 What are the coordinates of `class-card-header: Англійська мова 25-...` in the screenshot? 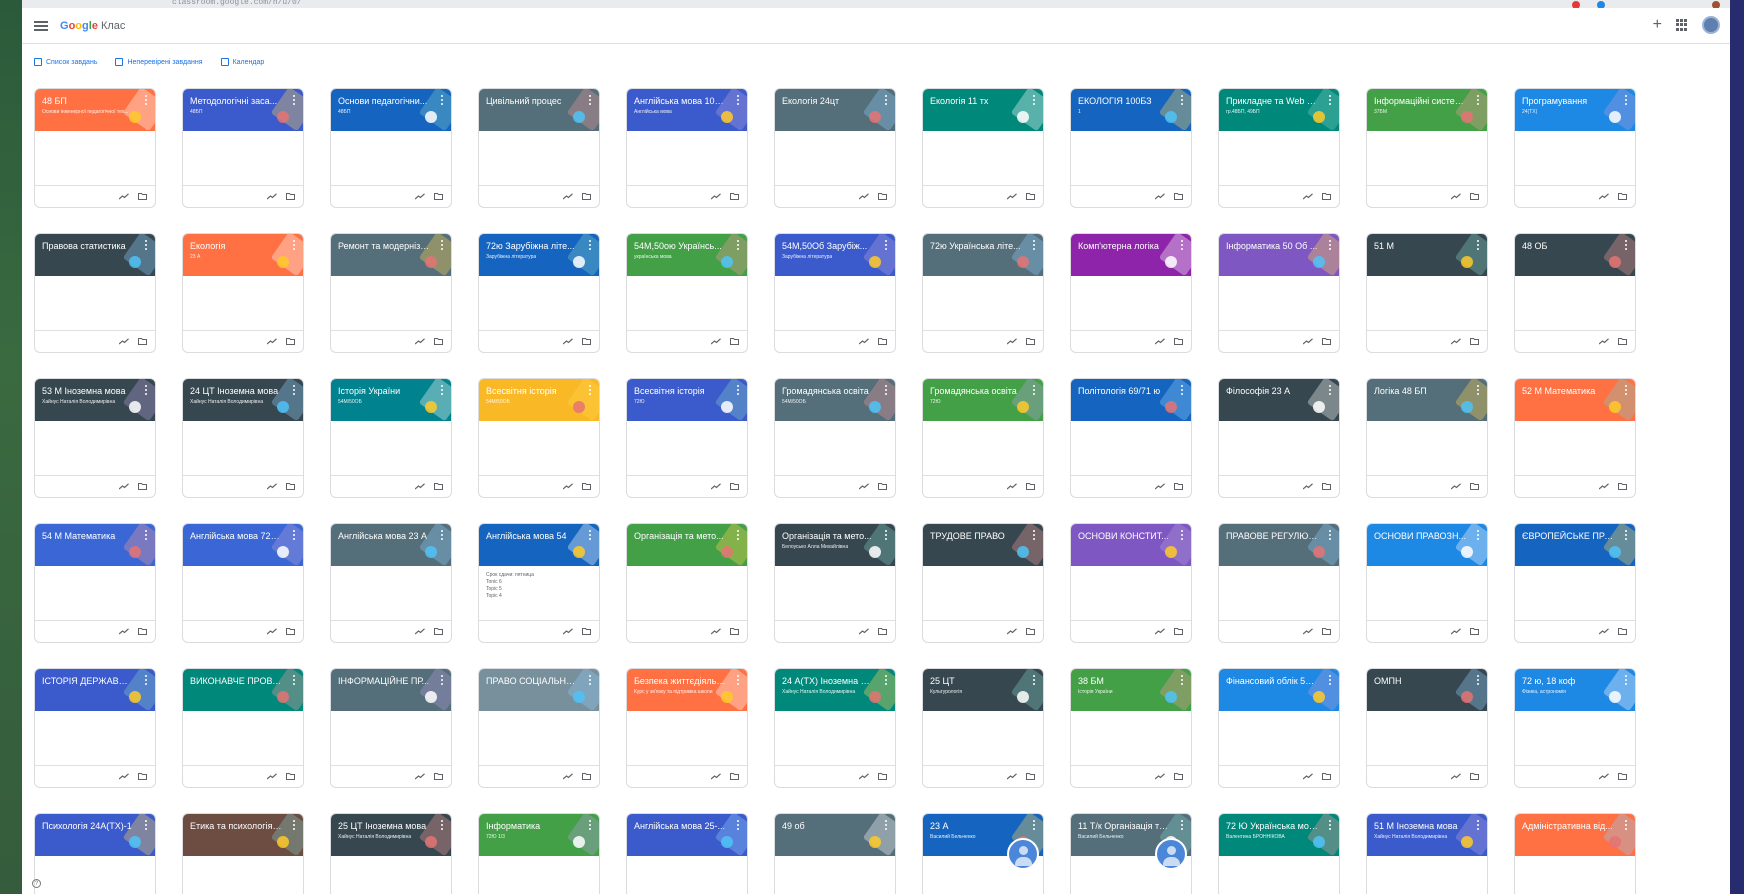 It's located at (687, 835).